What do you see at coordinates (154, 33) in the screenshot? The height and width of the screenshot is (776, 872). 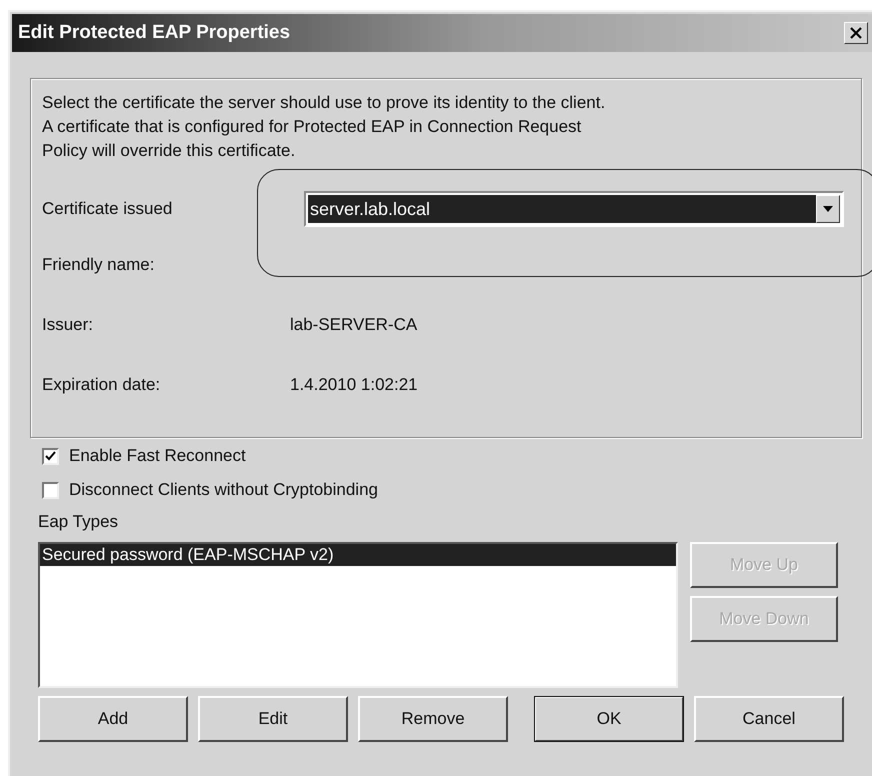 I see `window-title: Edit Protected EAP Properties` at bounding box center [154, 33].